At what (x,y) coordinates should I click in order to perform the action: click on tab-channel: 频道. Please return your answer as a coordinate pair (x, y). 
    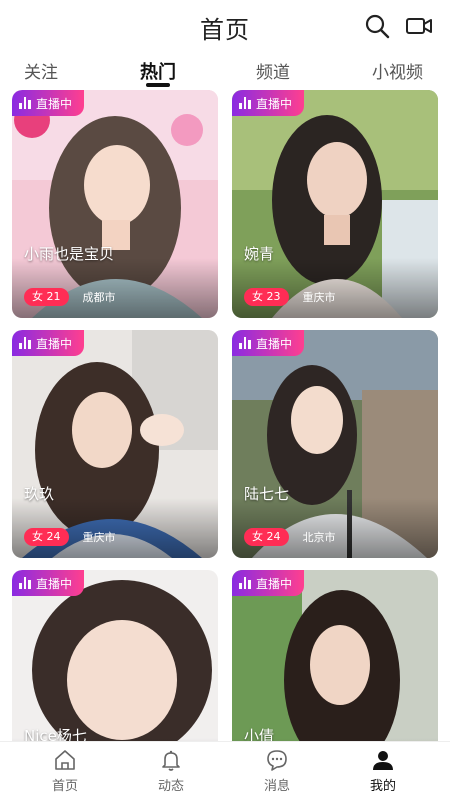
    Looking at the image, I should click on (273, 70).